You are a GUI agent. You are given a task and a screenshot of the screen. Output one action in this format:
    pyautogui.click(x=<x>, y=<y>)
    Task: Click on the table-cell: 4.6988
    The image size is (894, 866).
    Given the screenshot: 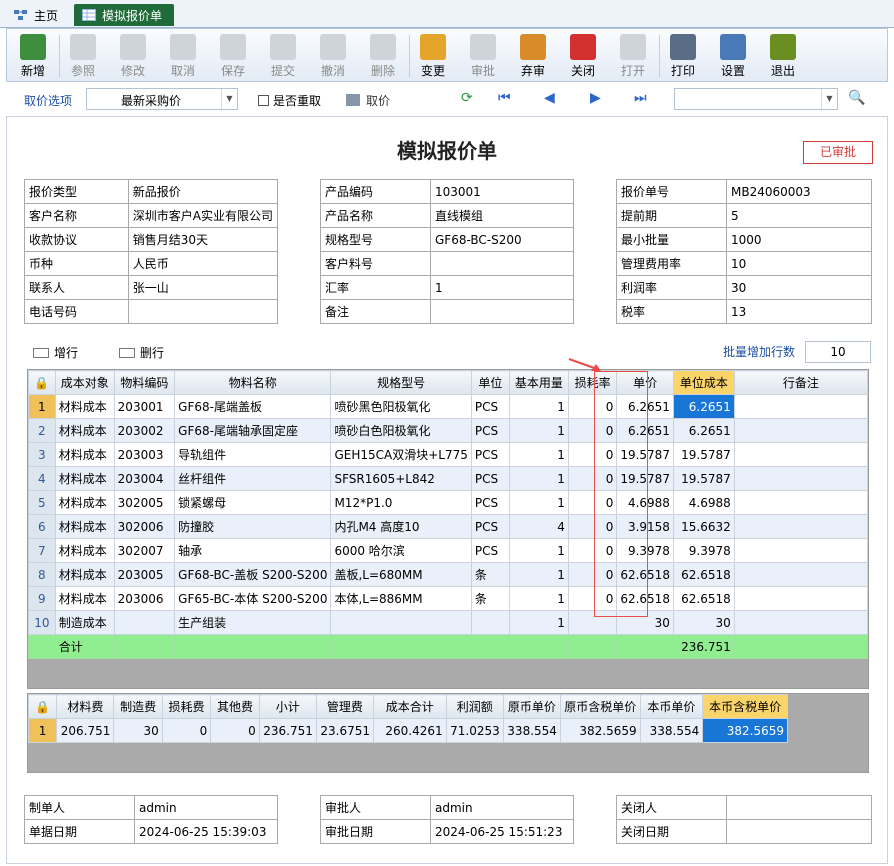 What is the action you would take?
    pyautogui.click(x=703, y=502)
    